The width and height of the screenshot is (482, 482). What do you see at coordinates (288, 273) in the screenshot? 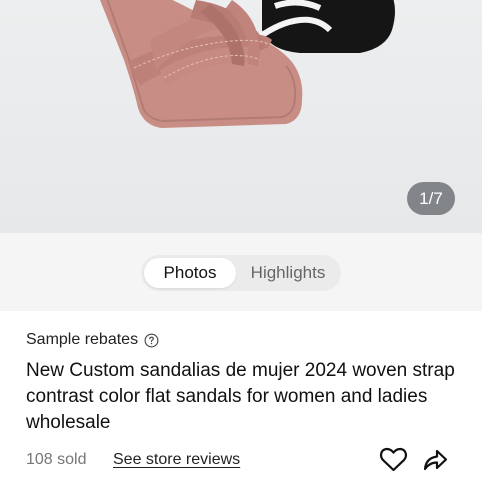
I see `tab-highlights: Highlights` at bounding box center [288, 273].